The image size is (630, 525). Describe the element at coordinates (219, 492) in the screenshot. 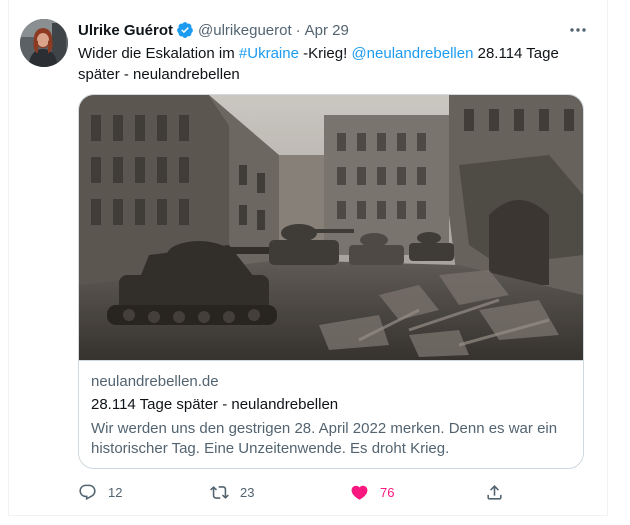

I see `retweet-icon` at that location.